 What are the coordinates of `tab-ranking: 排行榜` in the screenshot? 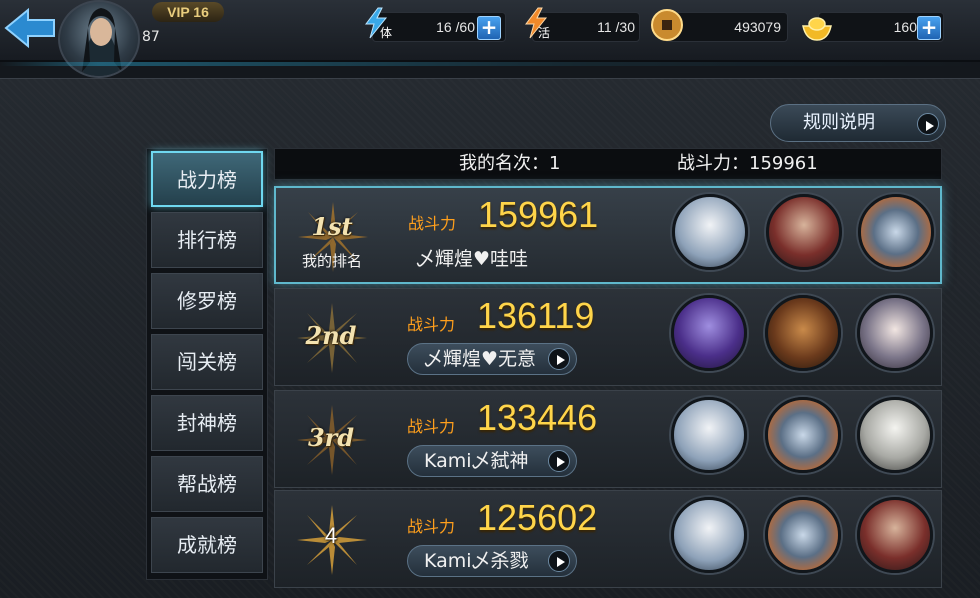 It's located at (207, 240).